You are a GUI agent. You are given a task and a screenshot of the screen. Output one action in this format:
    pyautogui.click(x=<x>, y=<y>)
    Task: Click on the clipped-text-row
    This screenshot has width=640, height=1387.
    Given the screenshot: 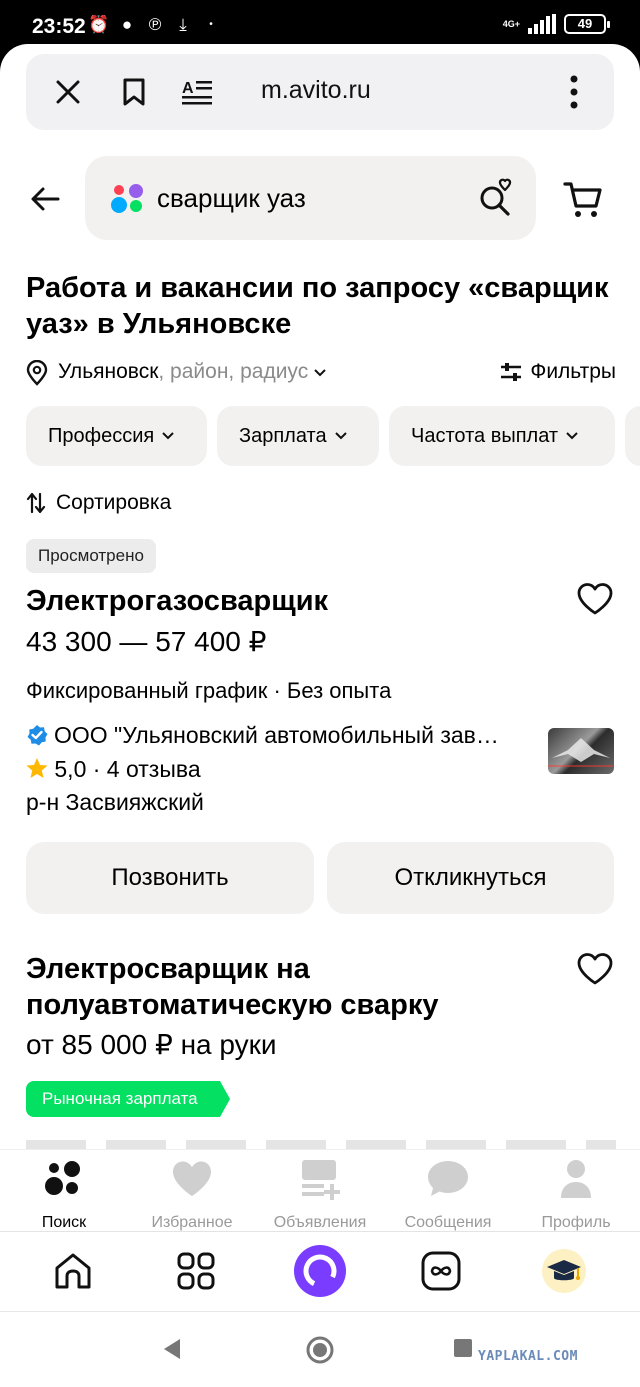 What is the action you would take?
    pyautogui.click(x=321, y=1144)
    